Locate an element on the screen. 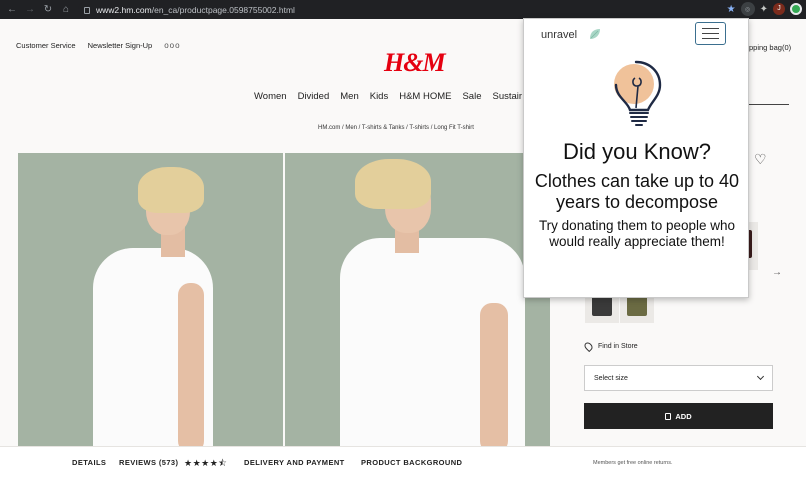 This screenshot has width=806, height=478. nav-kids: Kids is located at coordinates (379, 96).